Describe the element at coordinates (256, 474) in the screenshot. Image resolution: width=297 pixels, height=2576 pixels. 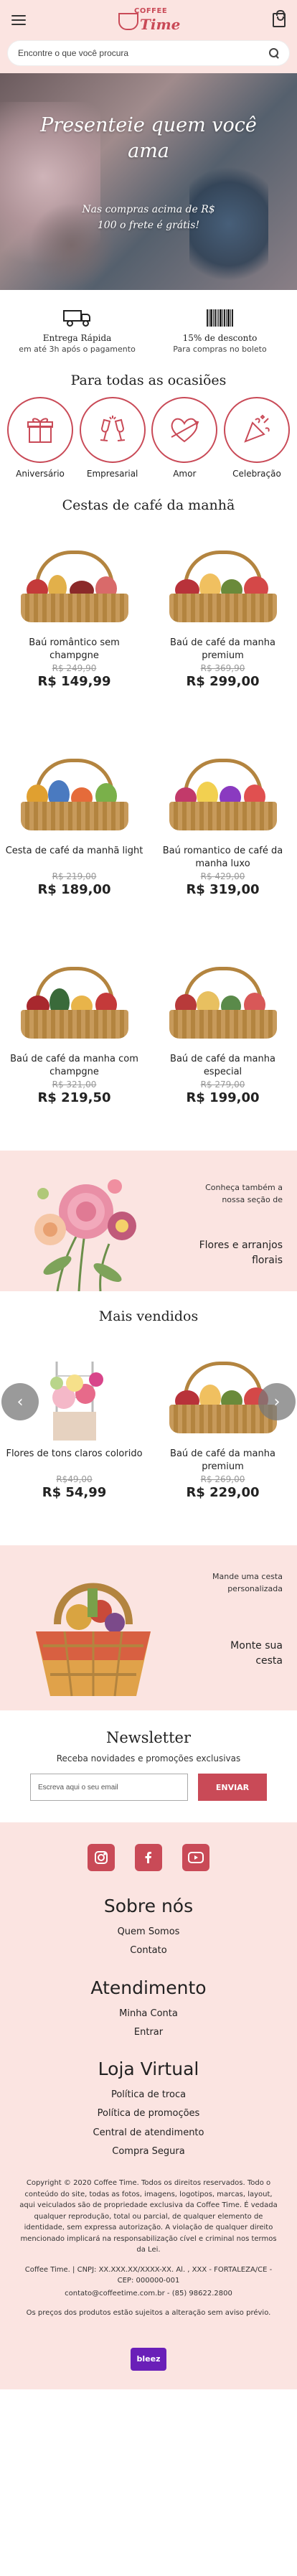
I see `occasion-label: Celebração` at that location.